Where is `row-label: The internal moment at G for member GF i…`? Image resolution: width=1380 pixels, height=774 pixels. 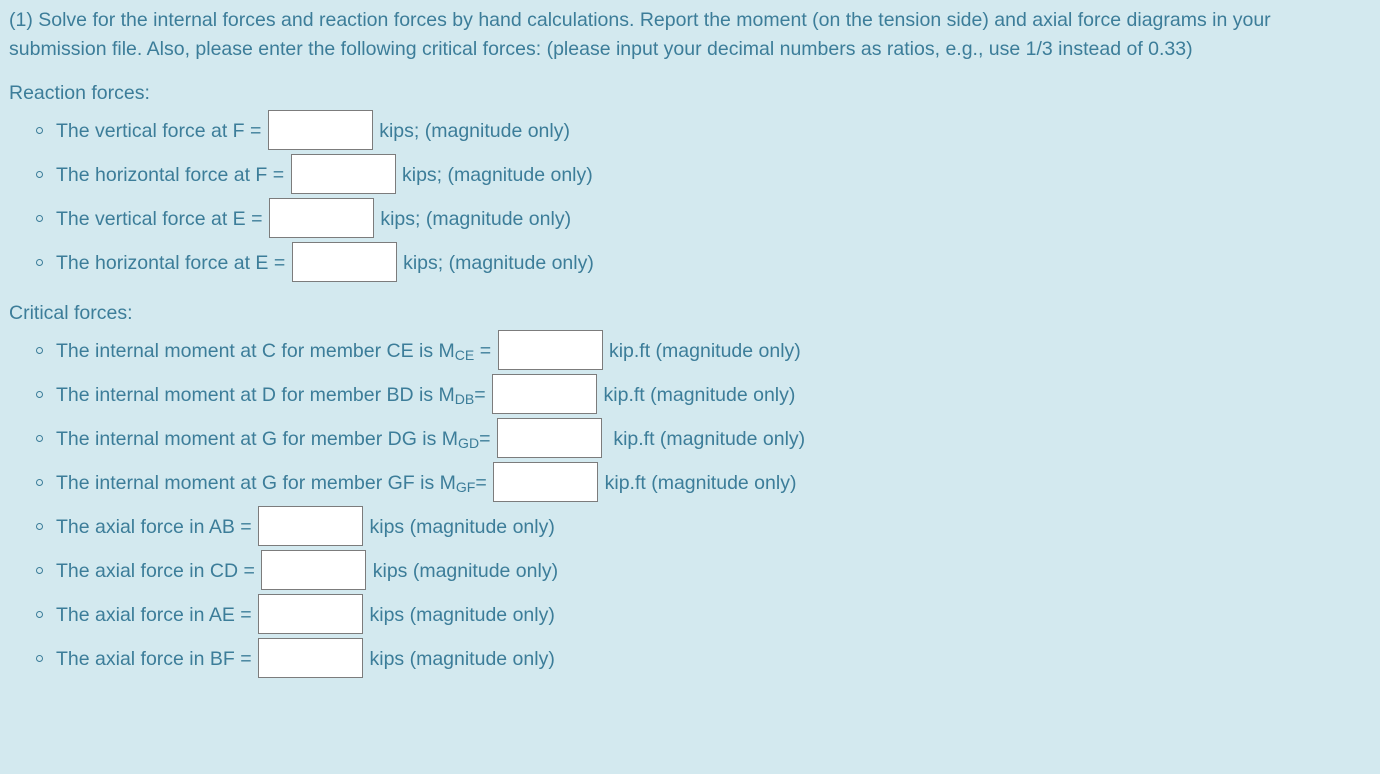
row-label: The internal moment at G for member GF i… is located at coordinates (256, 482).